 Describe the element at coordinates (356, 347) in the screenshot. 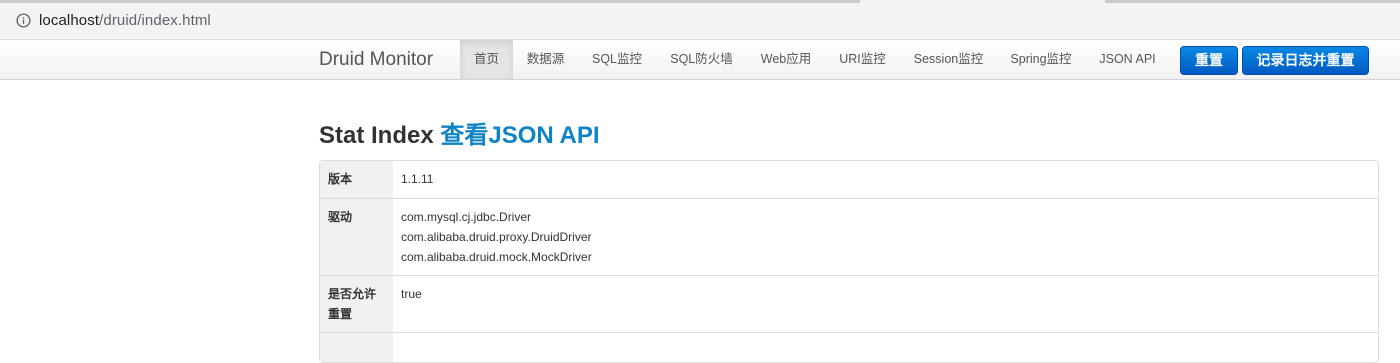

I see `next-row-key` at that location.